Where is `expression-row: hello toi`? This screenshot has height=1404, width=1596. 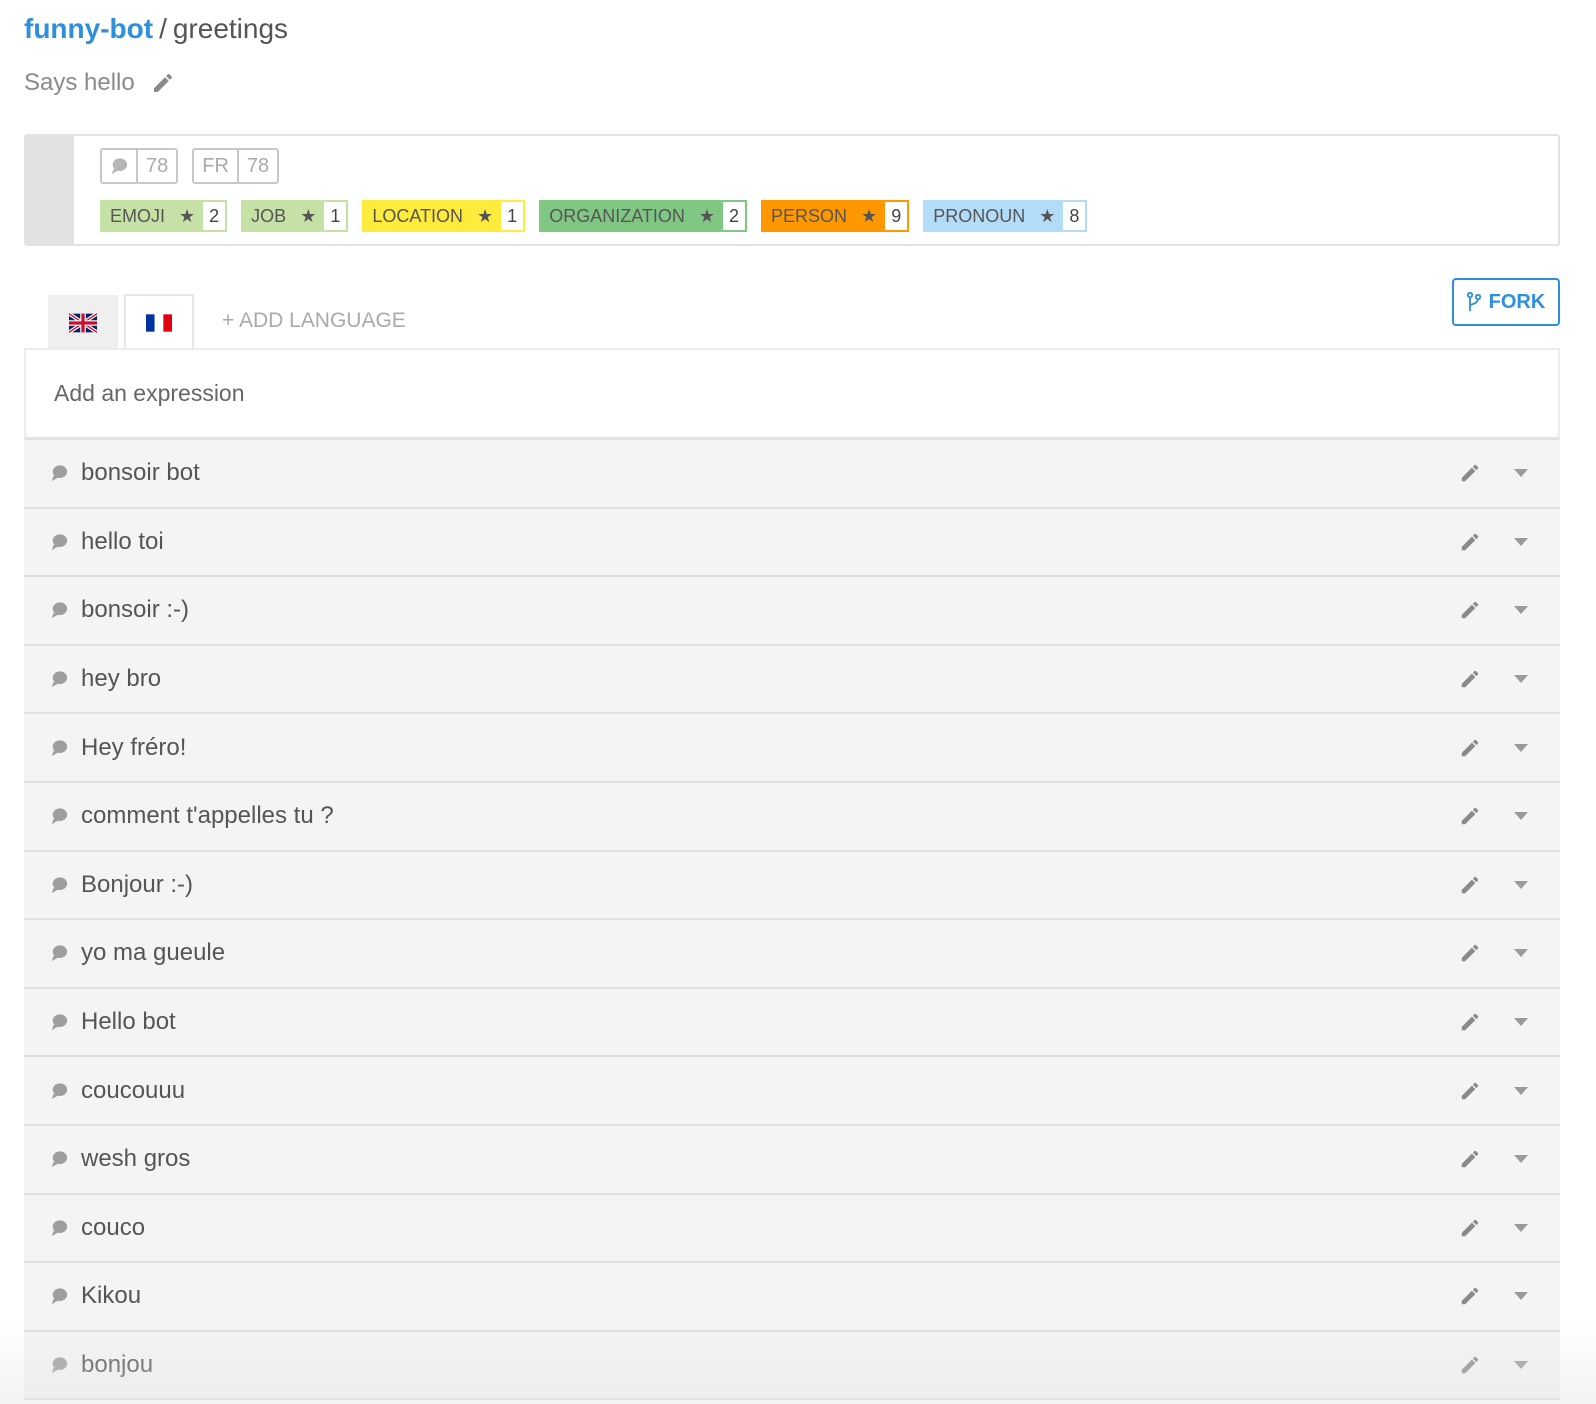 expression-row: hello toi is located at coordinates (792, 543).